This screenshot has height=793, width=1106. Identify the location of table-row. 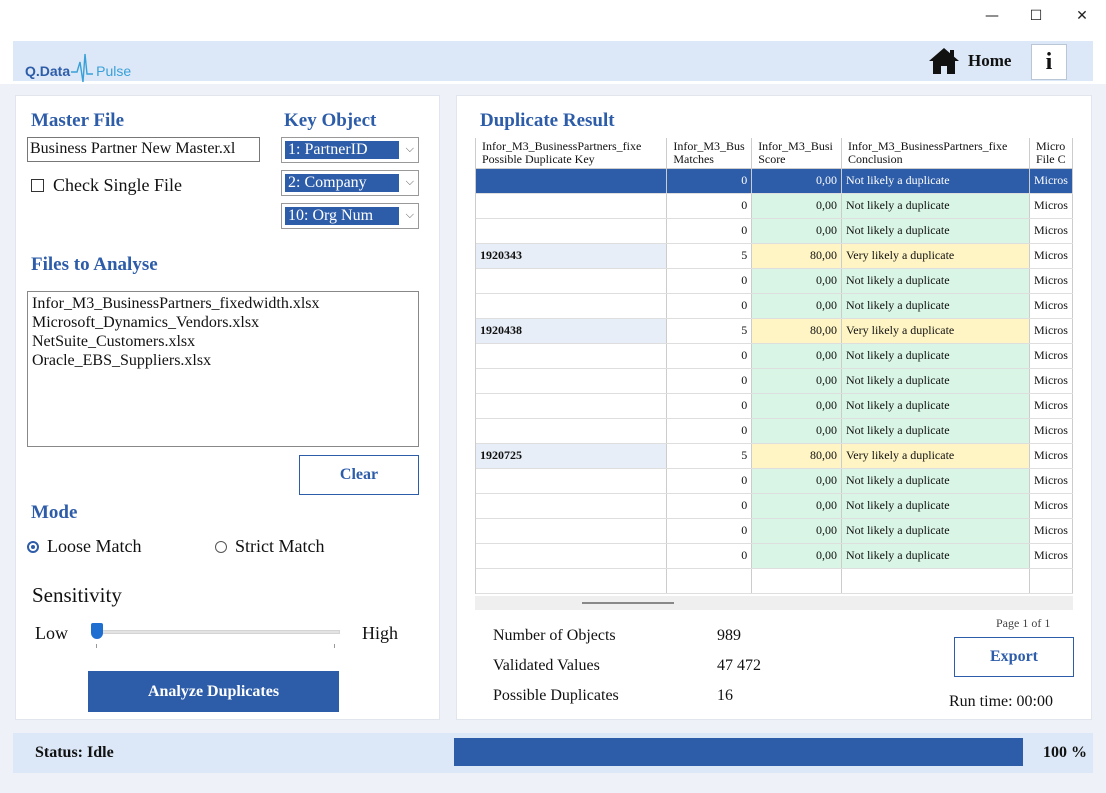
(774, 581).